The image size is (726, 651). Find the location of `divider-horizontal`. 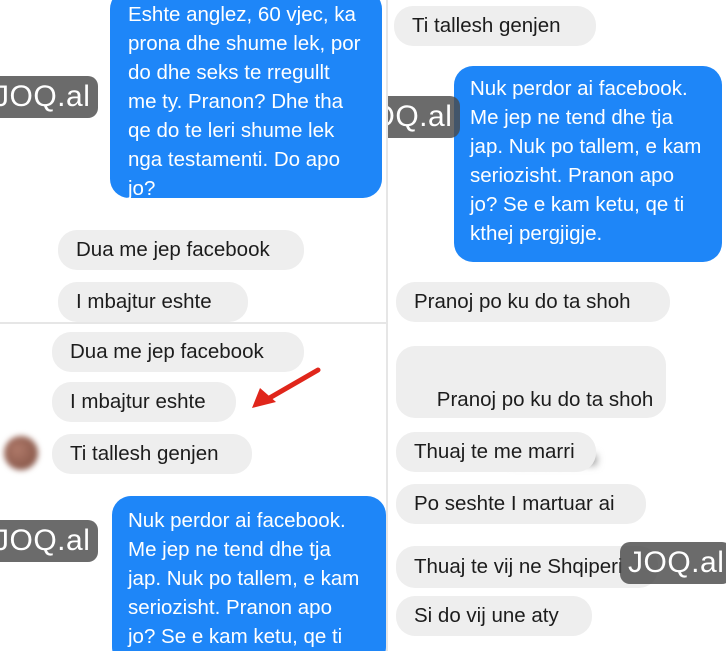

divider-horizontal is located at coordinates (193, 323).